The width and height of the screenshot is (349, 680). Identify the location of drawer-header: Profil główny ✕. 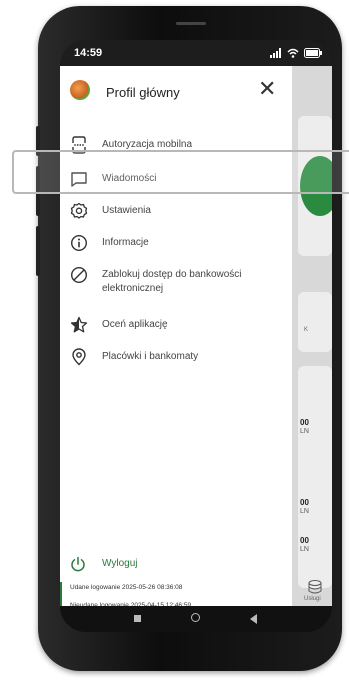
(176, 93).